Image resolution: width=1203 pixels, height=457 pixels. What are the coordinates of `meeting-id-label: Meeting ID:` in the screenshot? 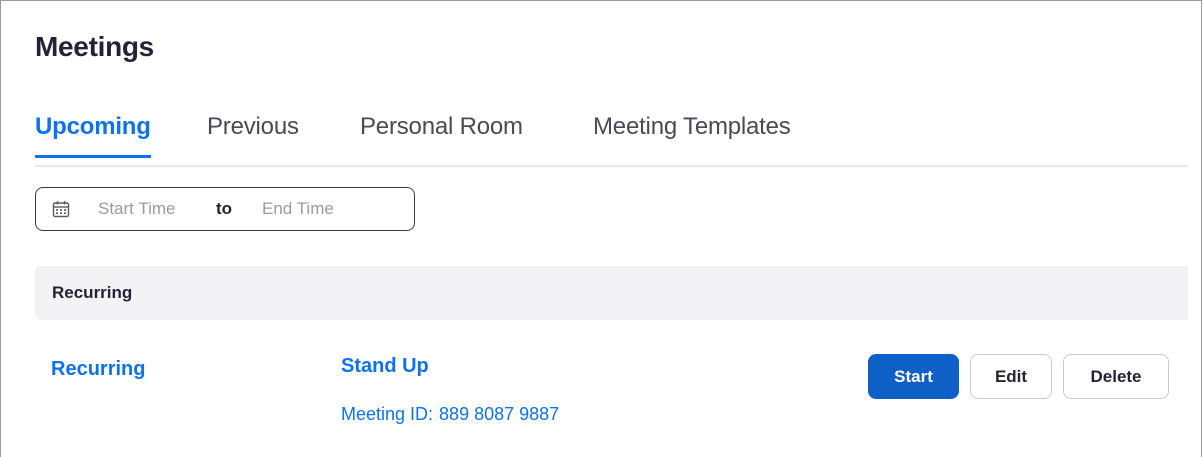 It's located at (387, 414).